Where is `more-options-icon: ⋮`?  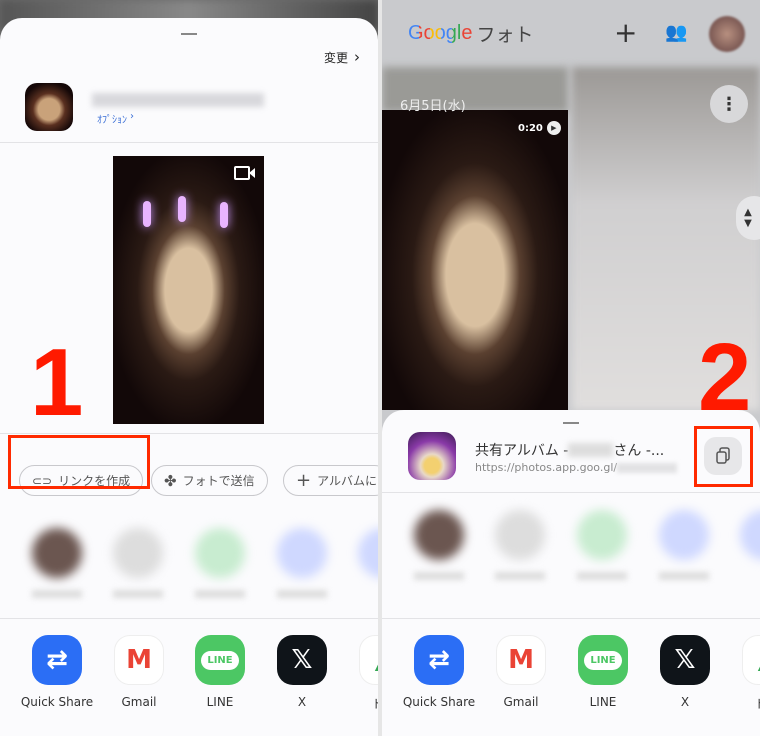 more-options-icon: ⋮ is located at coordinates (729, 104).